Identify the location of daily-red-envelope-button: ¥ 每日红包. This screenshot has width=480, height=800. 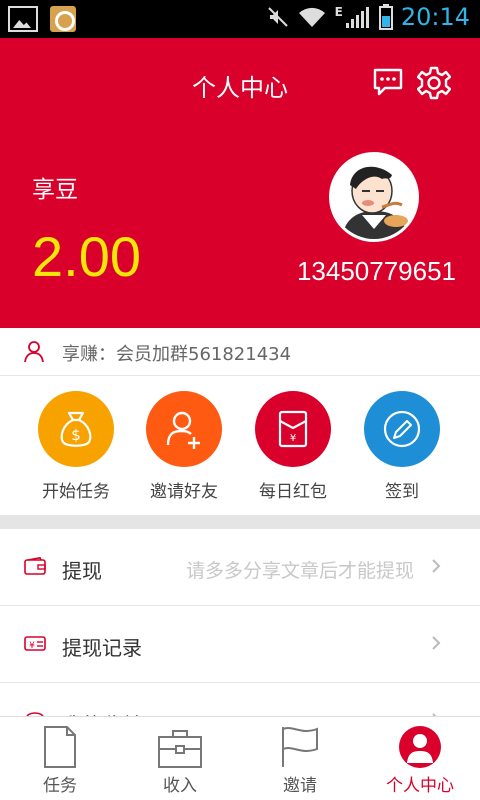
(293, 446).